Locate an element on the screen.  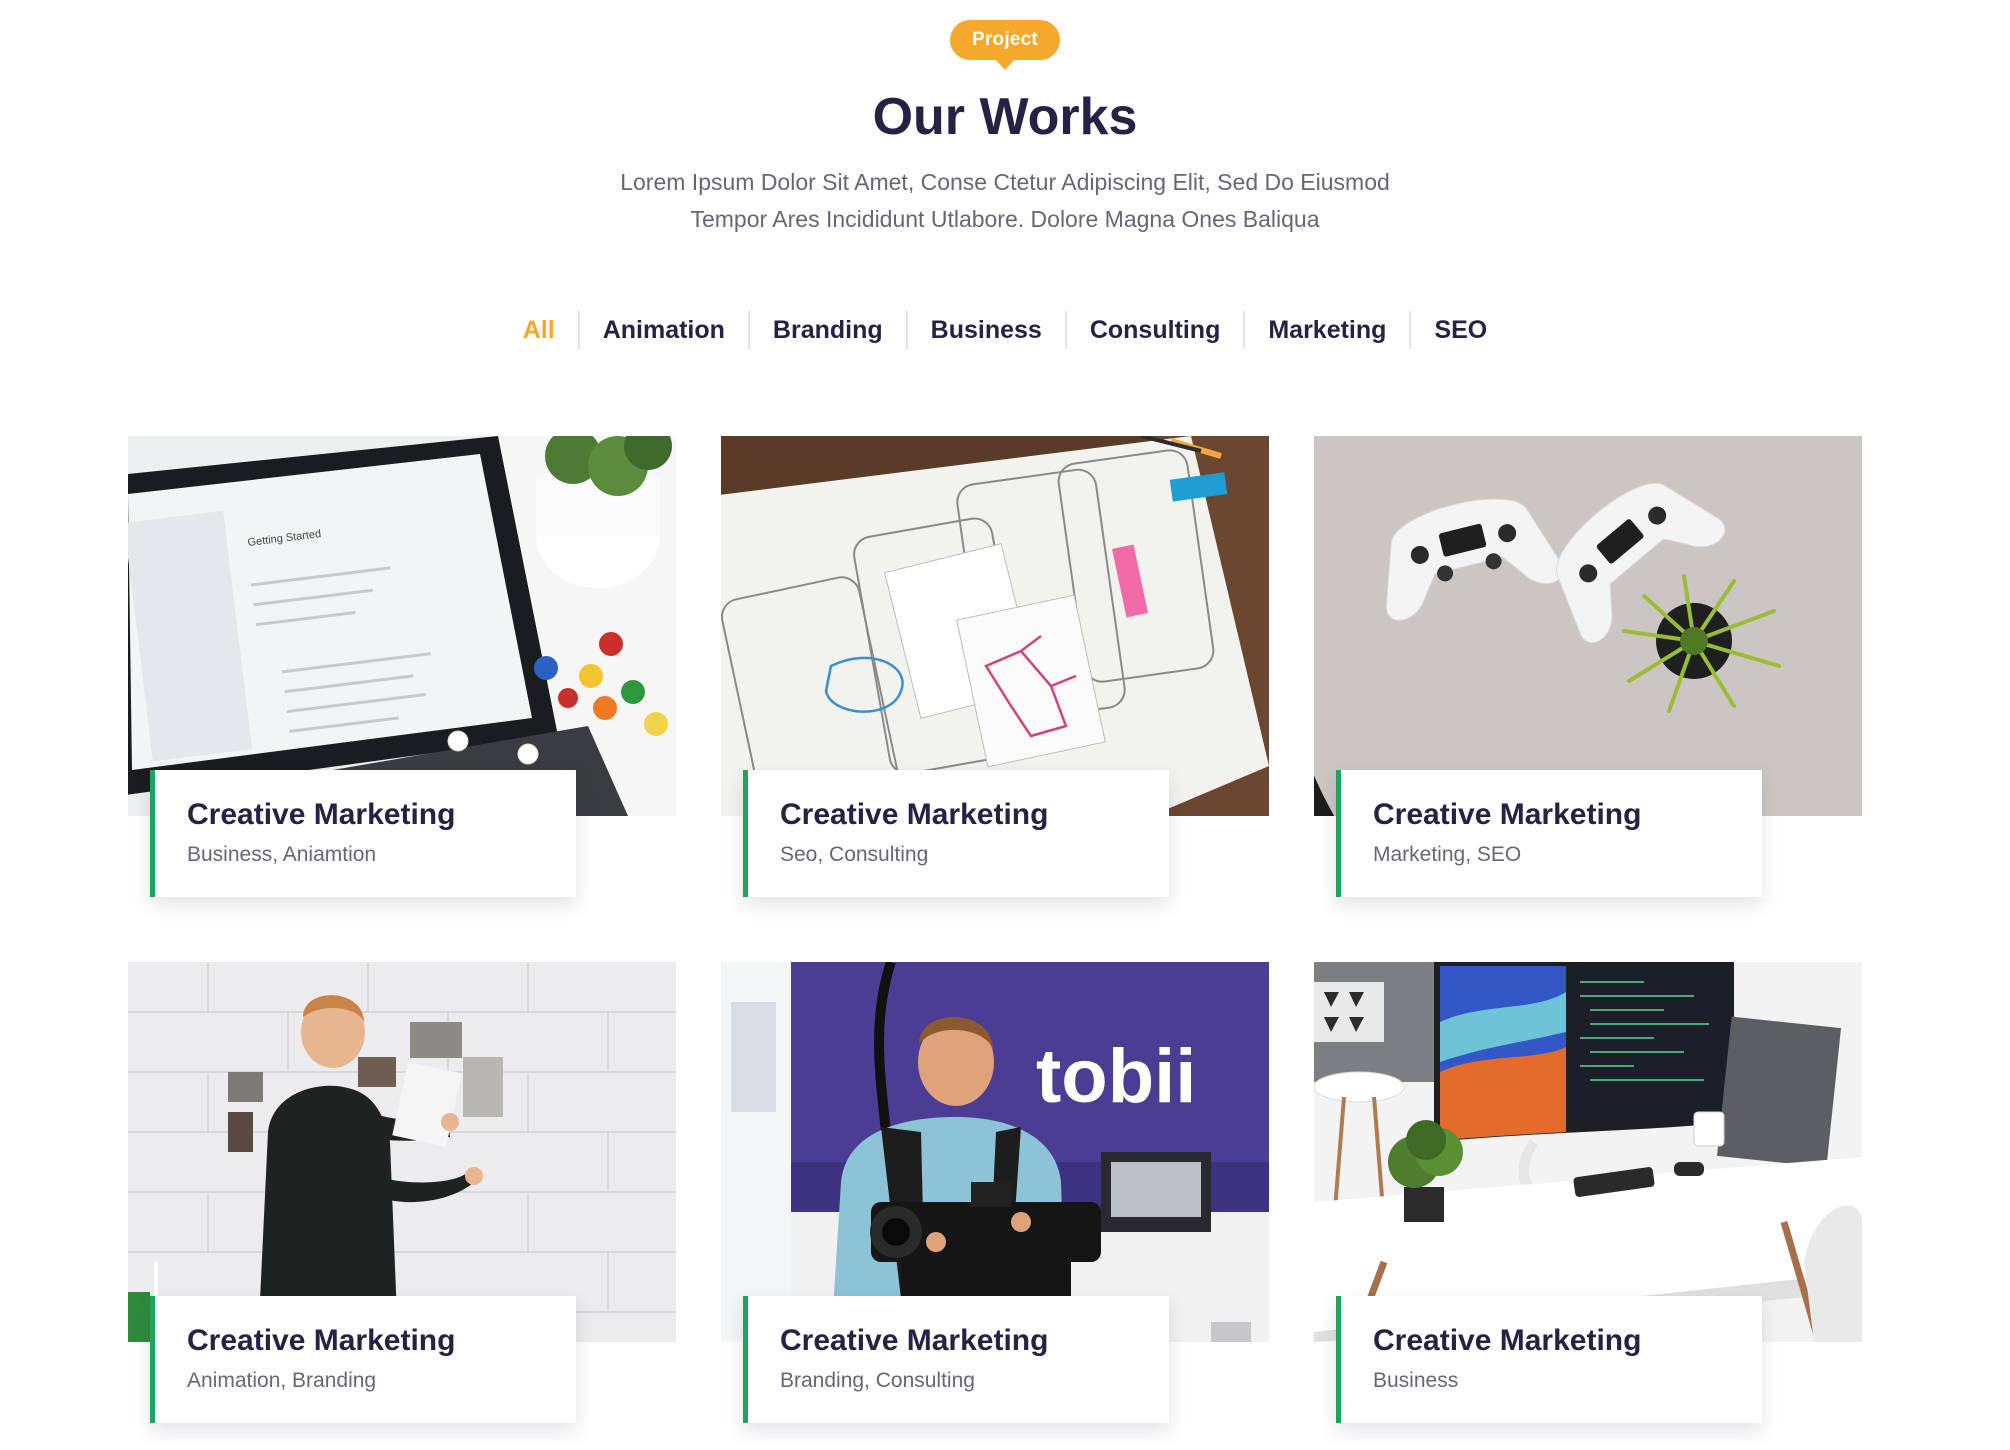
work-tags: Business, Aniamtion is located at coordinates (282, 854).